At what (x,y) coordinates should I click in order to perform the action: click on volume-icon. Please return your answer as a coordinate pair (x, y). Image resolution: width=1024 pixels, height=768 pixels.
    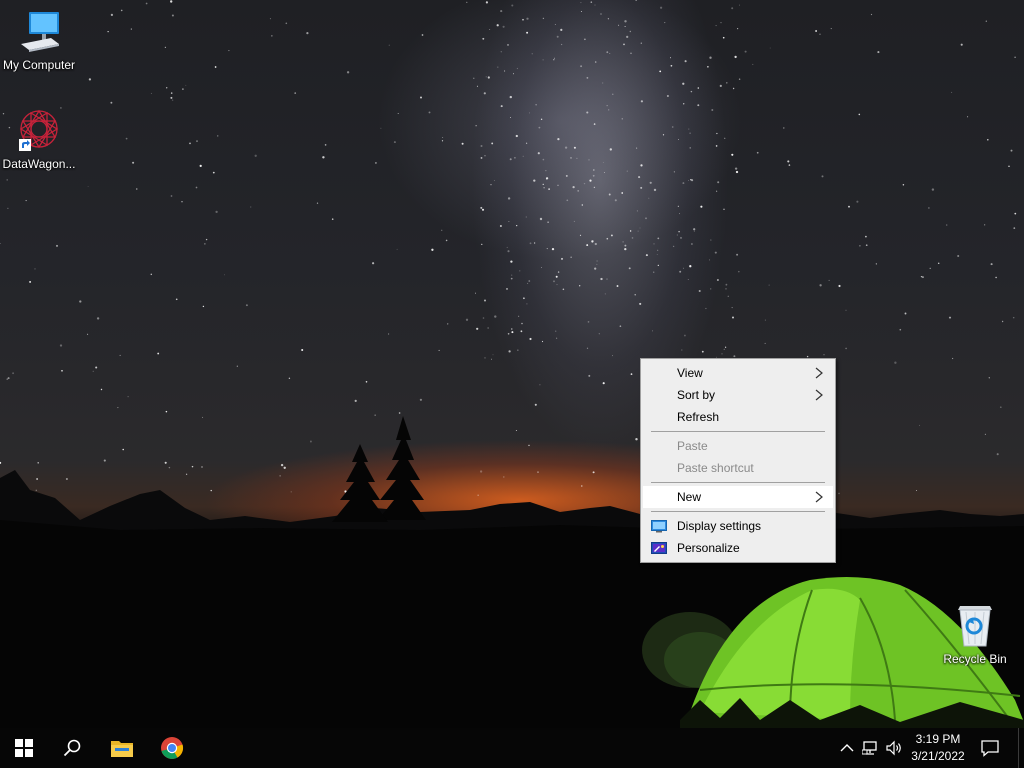
    Looking at the image, I should click on (895, 748).